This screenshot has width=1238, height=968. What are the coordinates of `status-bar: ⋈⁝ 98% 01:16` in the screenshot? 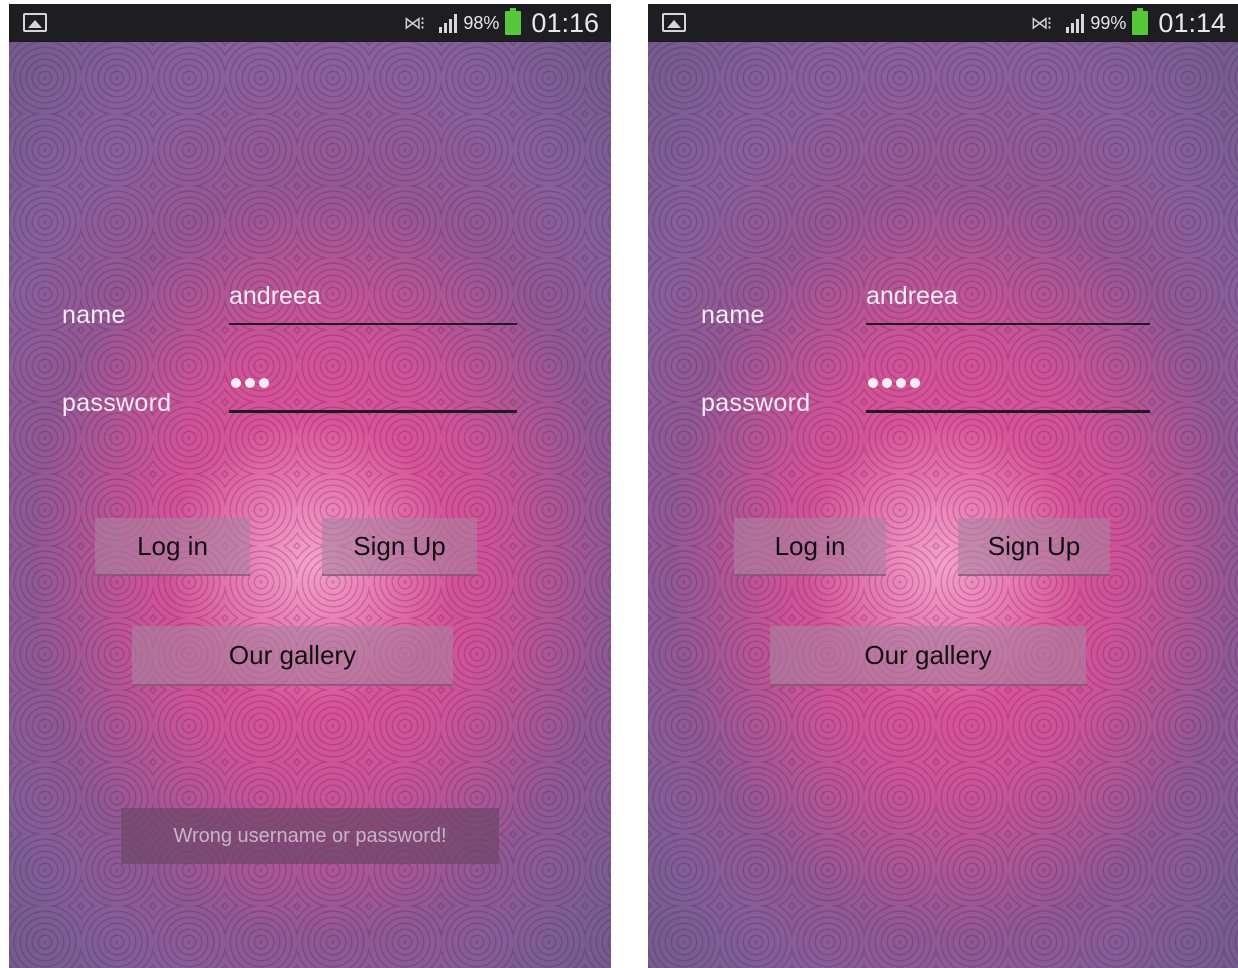 It's located at (310, 23).